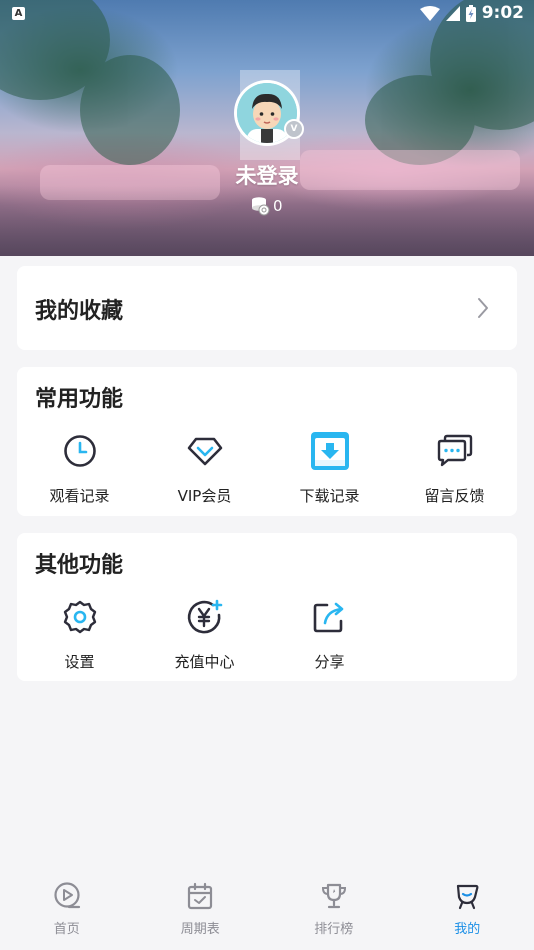 The height and width of the screenshot is (950, 534). What do you see at coordinates (18, 13) in the screenshot?
I see `notification-app-icon: A` at bounding box center [18, 13].